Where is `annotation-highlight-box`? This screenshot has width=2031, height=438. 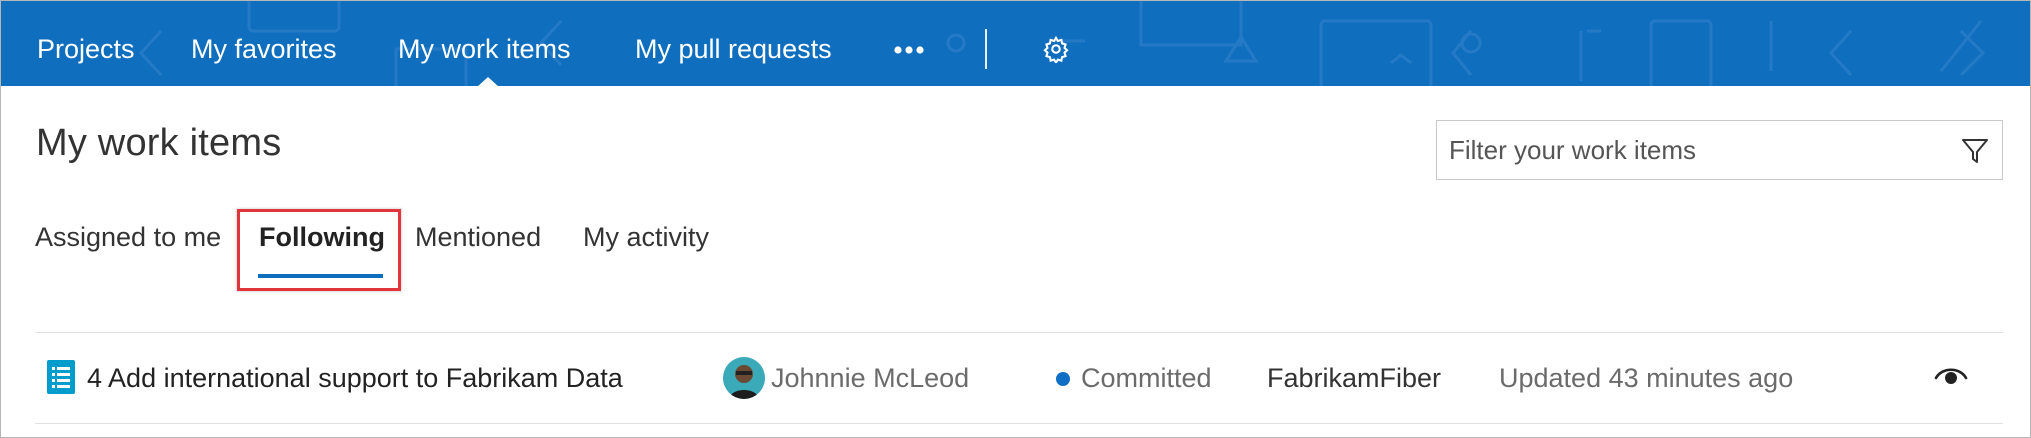
annotation-highlight-box is located at coordinates (319, 250).